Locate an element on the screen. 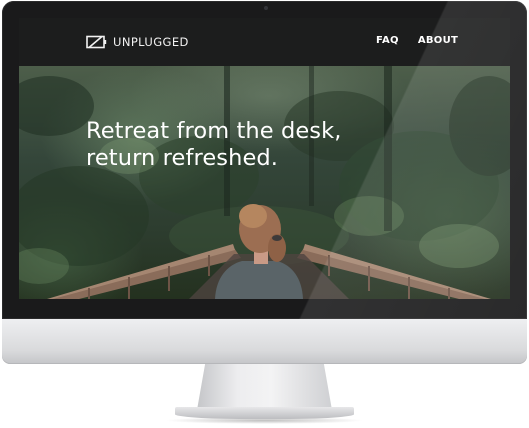  nav-link-about: ABOUT is located at coordinates (438, 40).